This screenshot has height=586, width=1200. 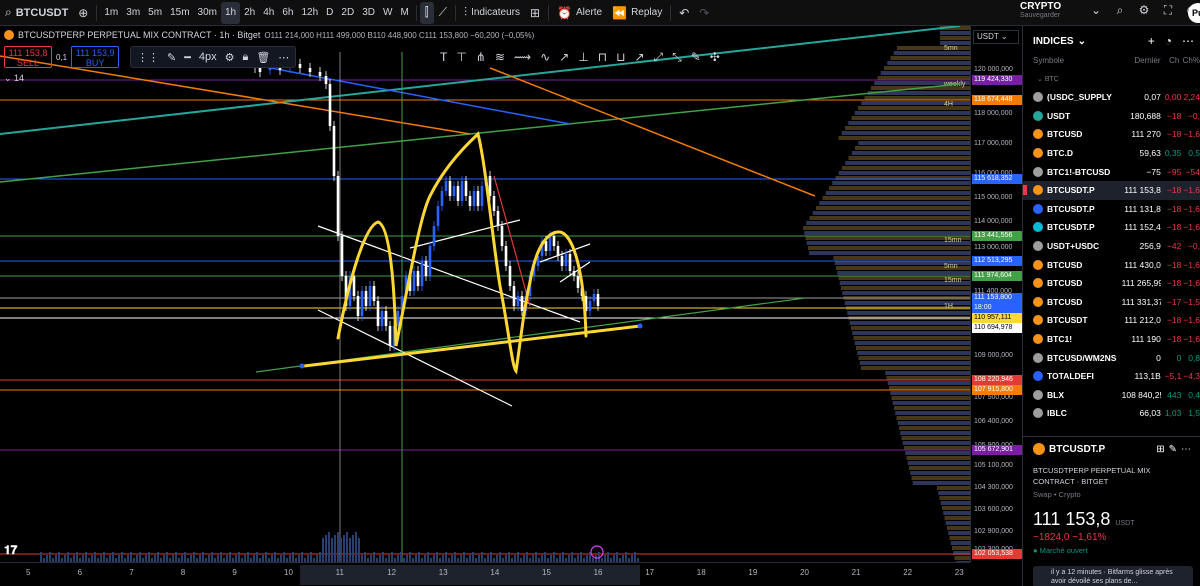 I want to click on currency-selector: USDT ⌄, so click(x=996, y=37).